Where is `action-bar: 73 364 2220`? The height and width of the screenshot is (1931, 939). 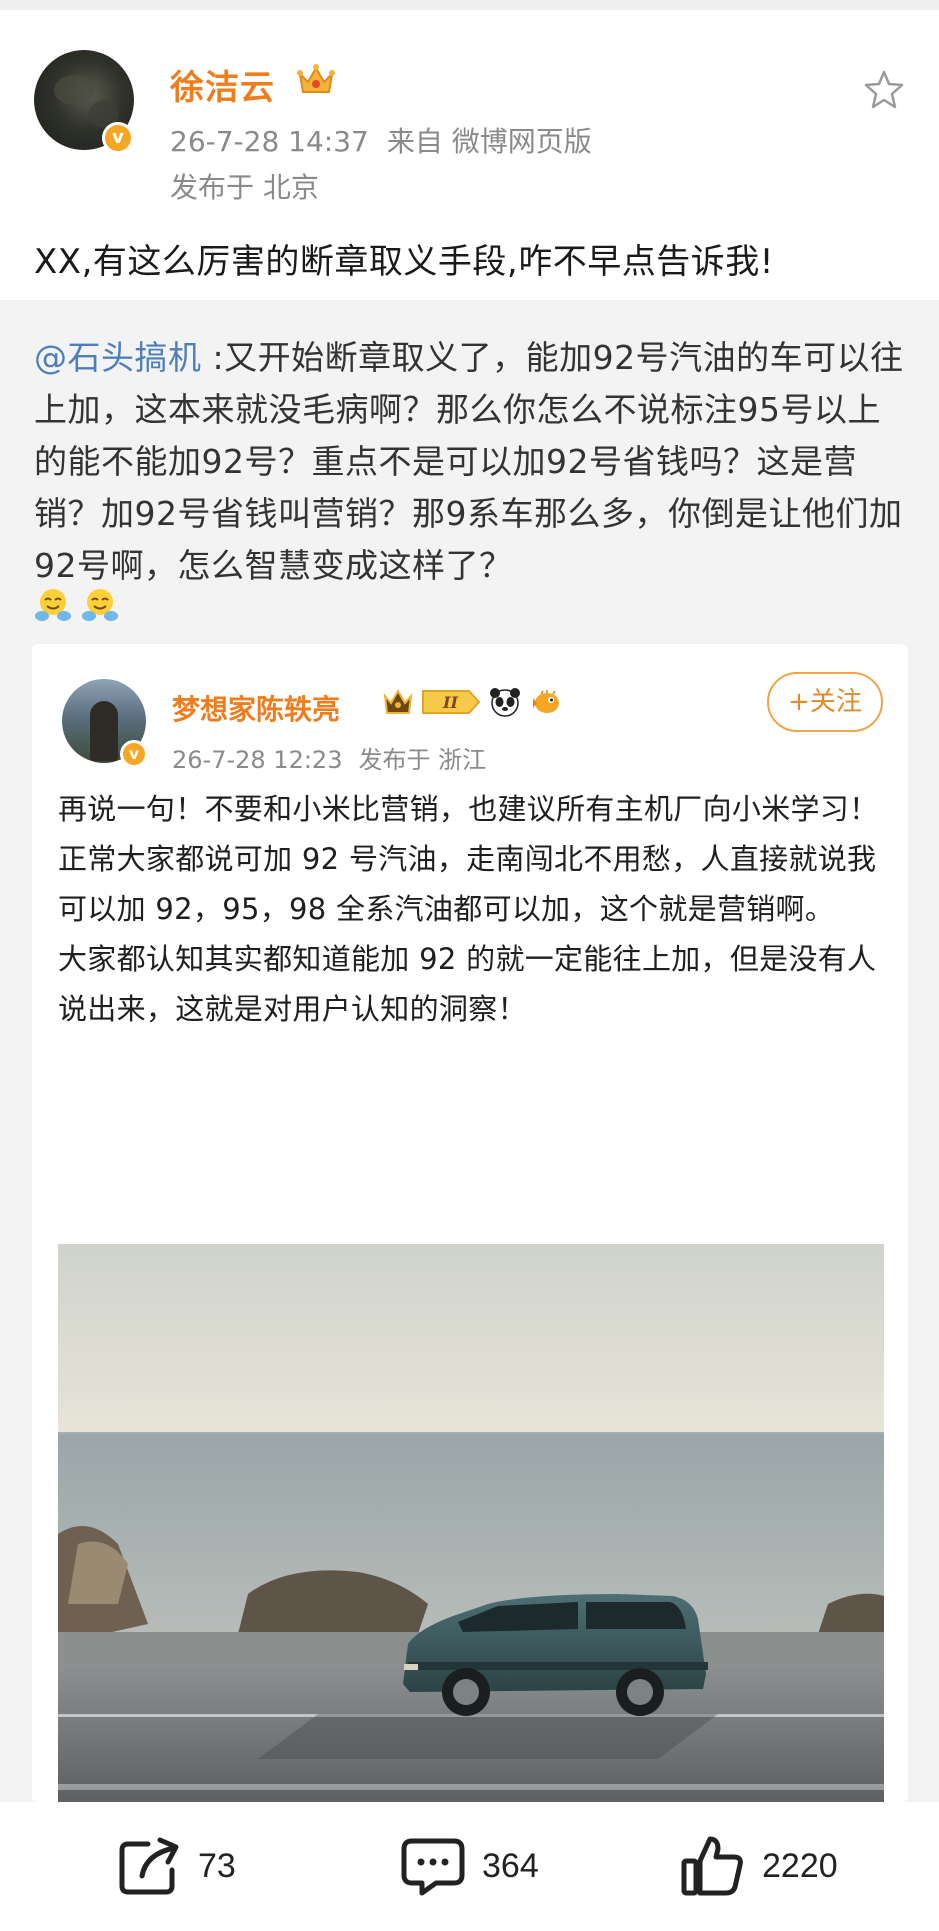 action-bar: 73 364 2220 is located at coordinates (469, 1866).